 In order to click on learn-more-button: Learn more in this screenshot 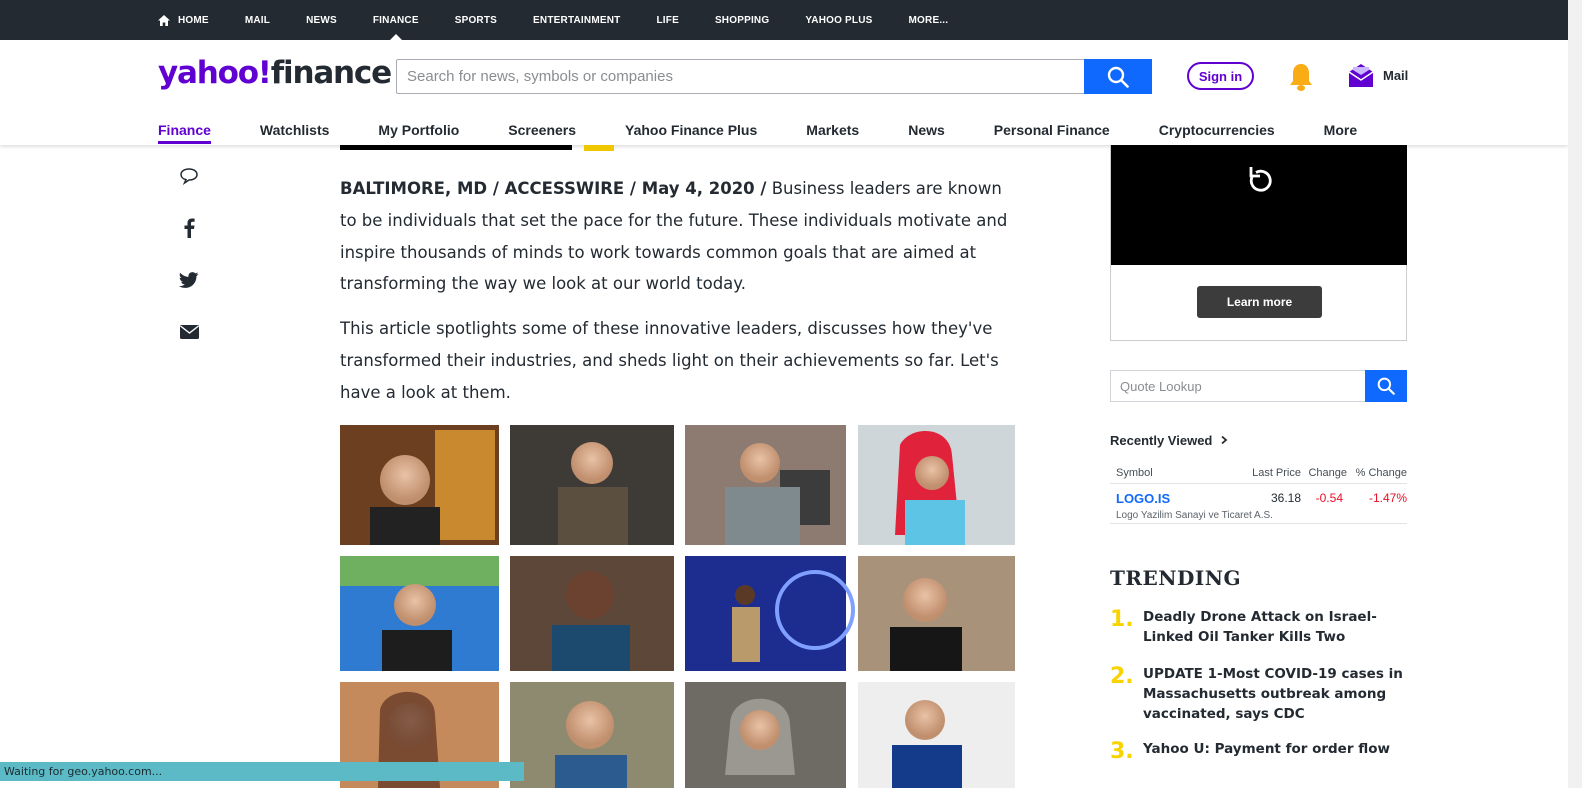, I will do `click(1259, 302)`.